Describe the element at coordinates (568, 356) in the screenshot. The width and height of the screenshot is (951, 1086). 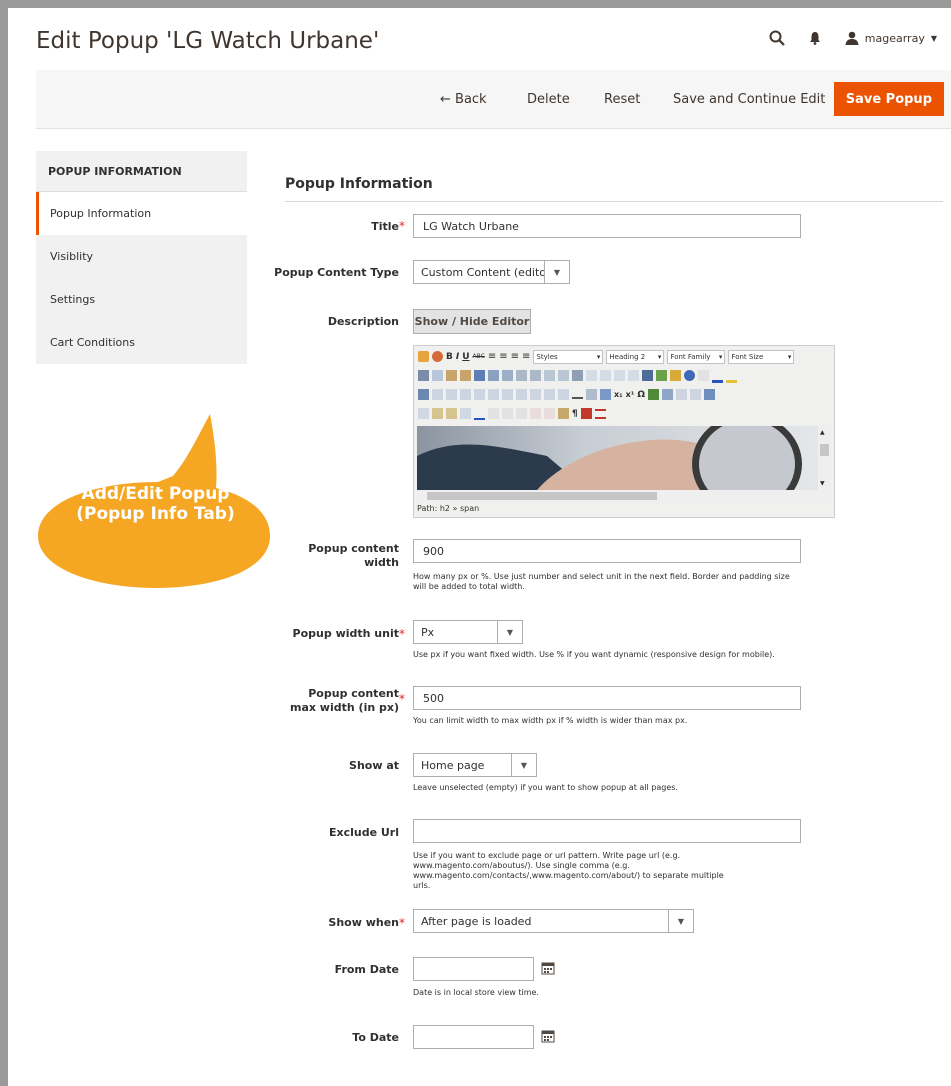
I see `styles-select: Styles ▾` at that location.